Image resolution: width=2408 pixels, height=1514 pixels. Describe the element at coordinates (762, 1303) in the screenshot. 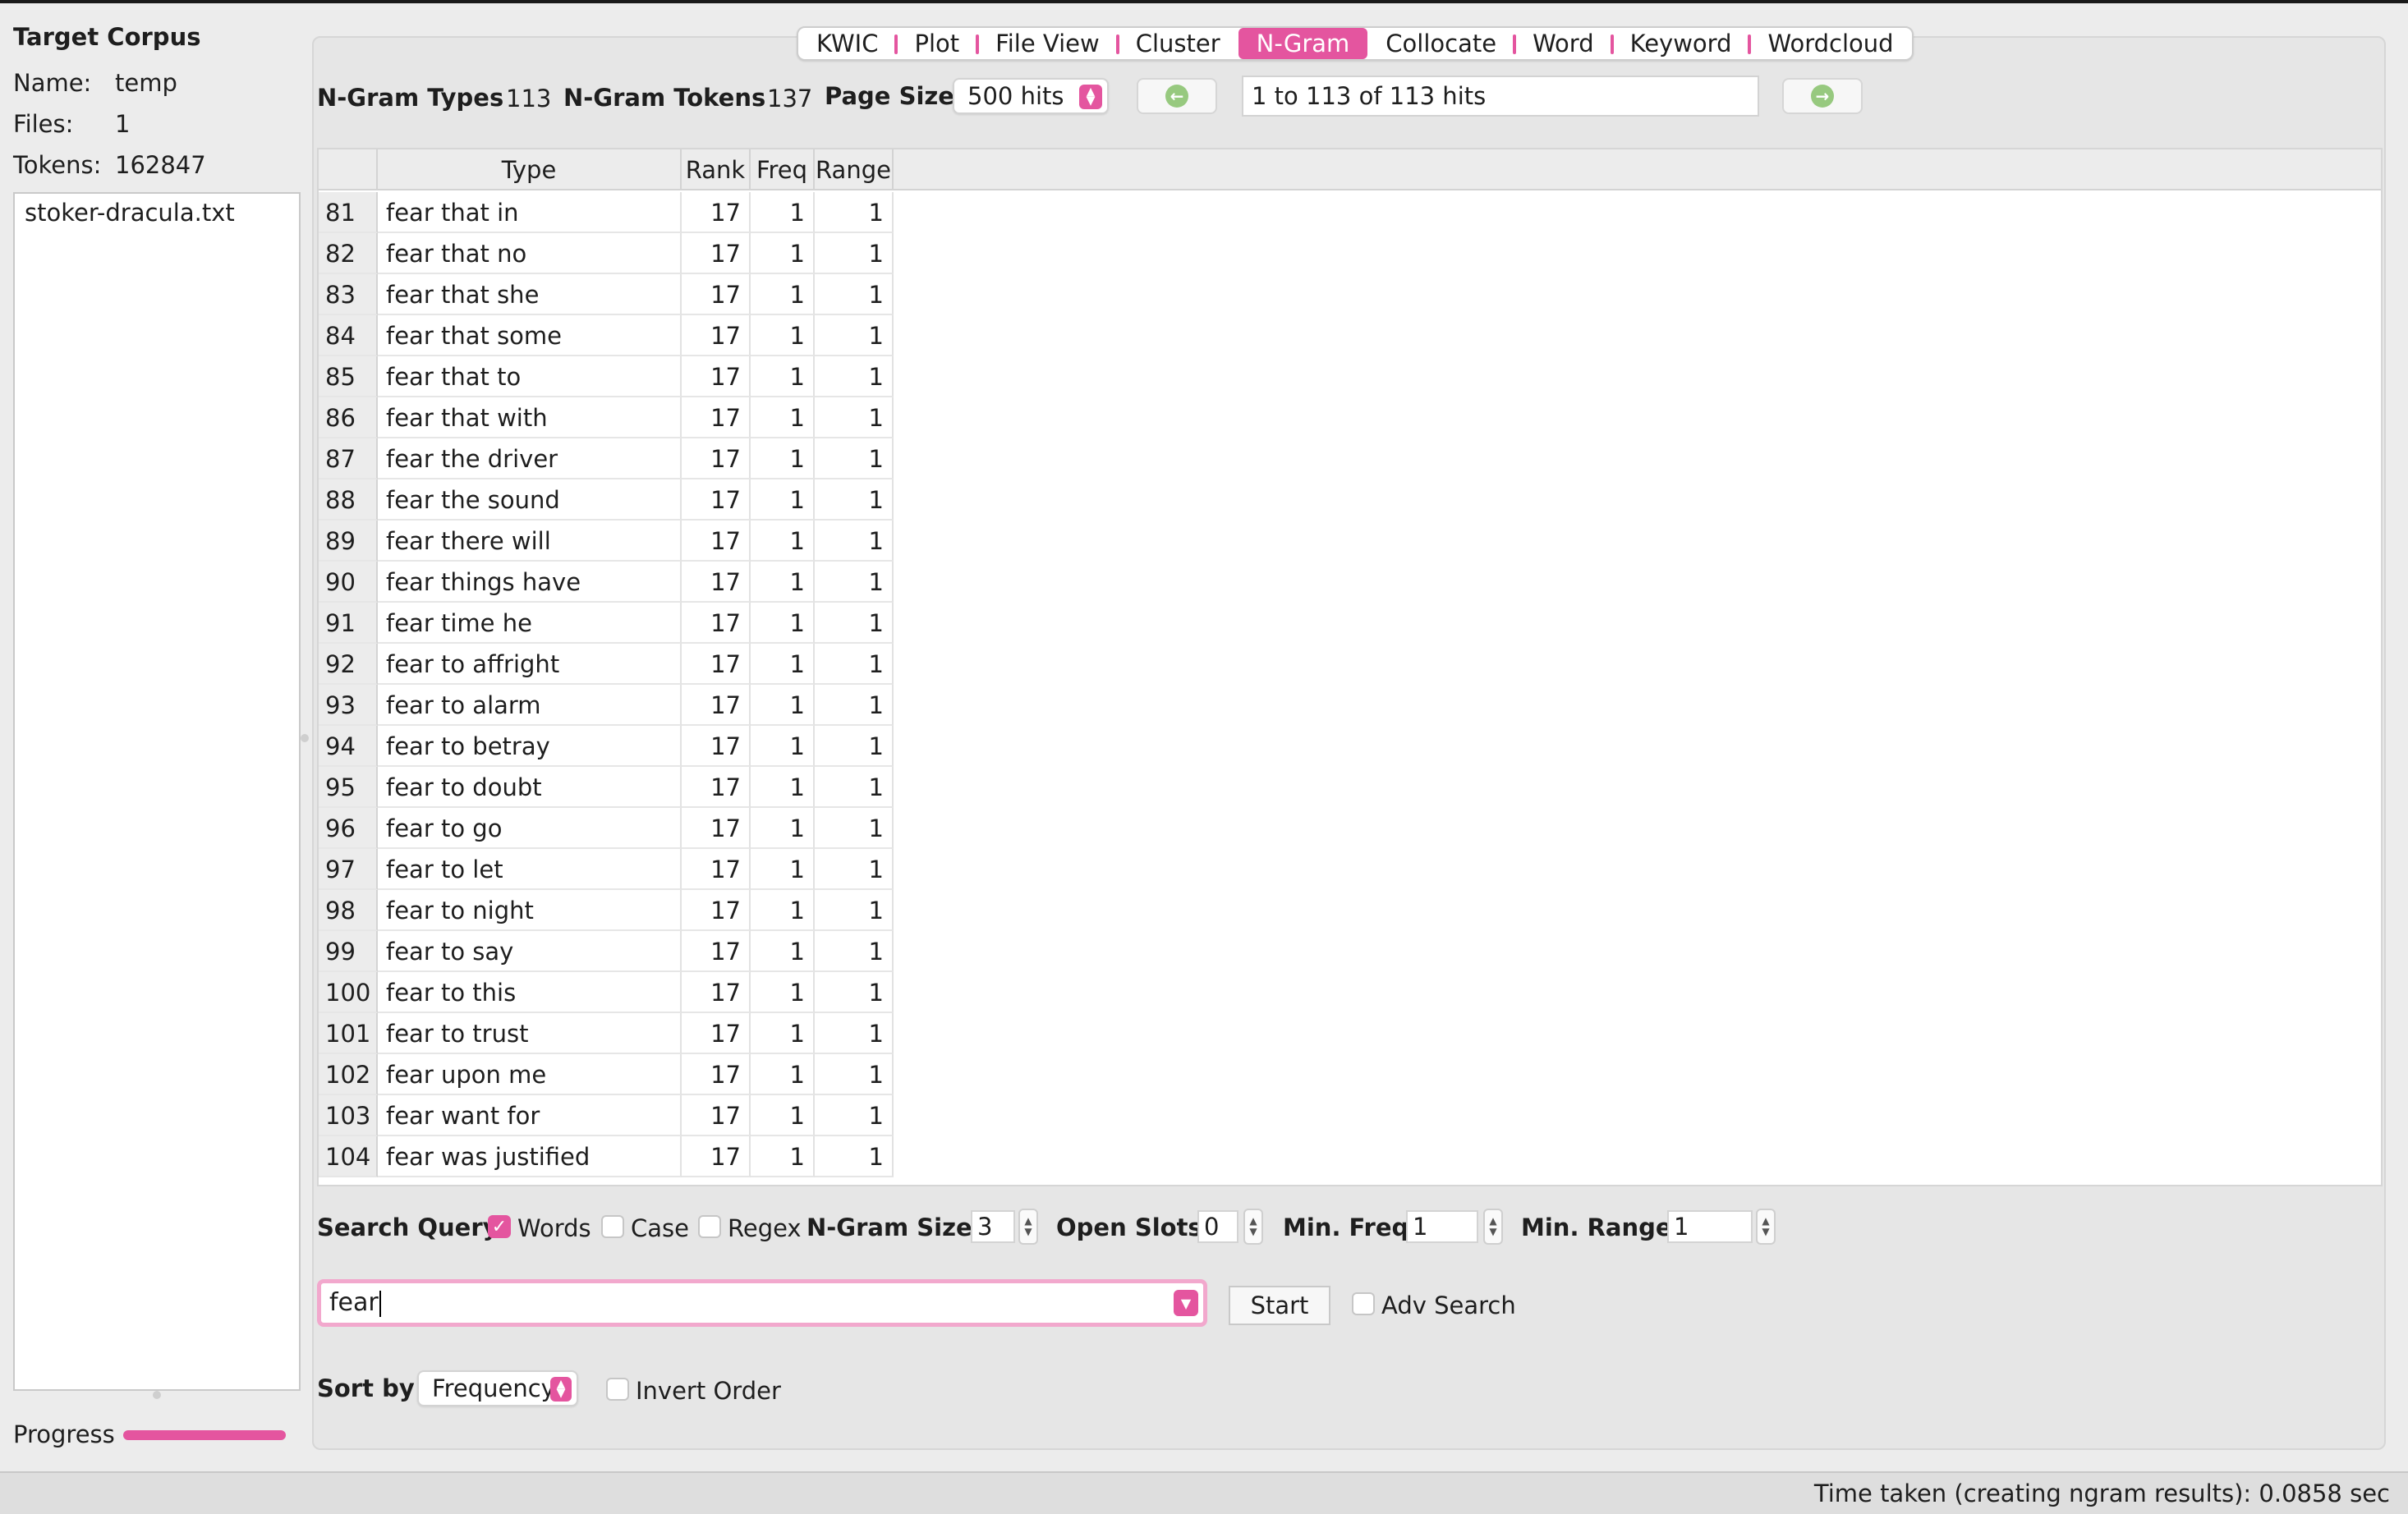

I see `search-query-combobox: fear ▼` at that location.